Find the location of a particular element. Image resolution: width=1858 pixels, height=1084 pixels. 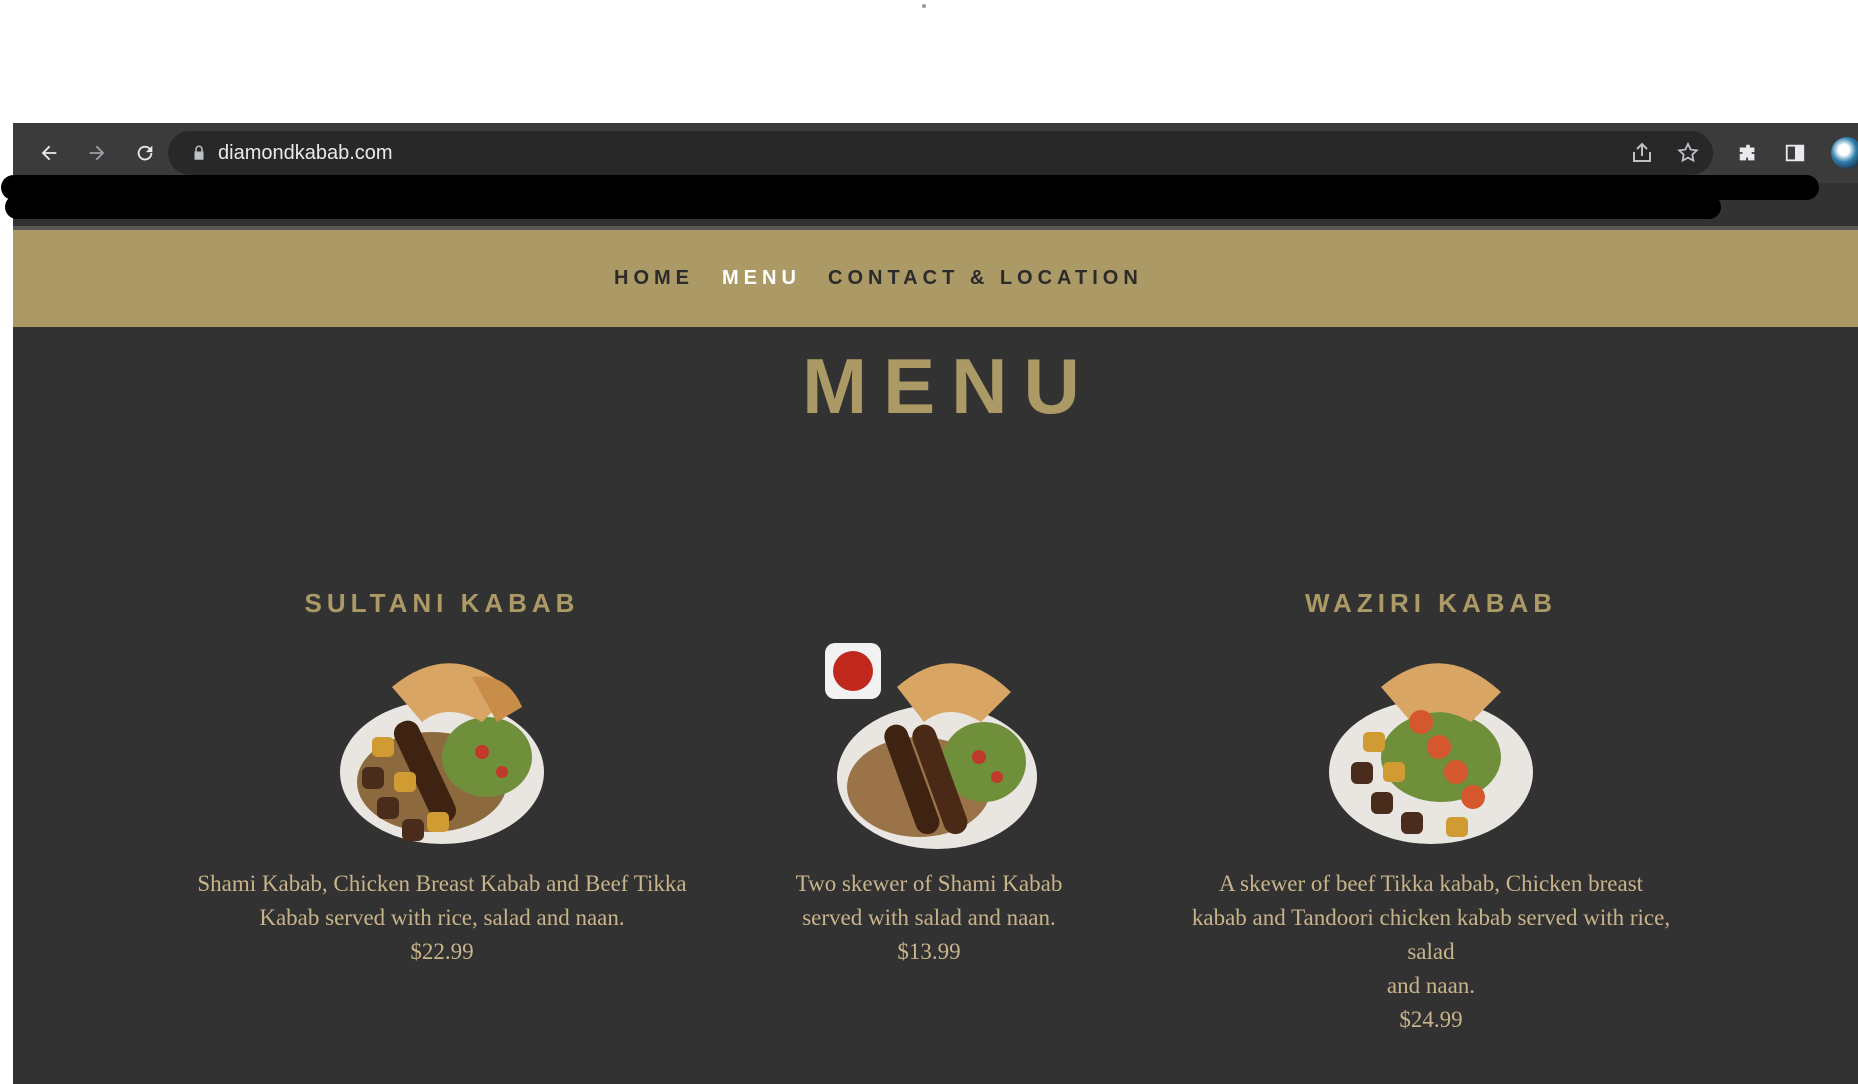

redacted-bar is located at coordinates (863, 207).